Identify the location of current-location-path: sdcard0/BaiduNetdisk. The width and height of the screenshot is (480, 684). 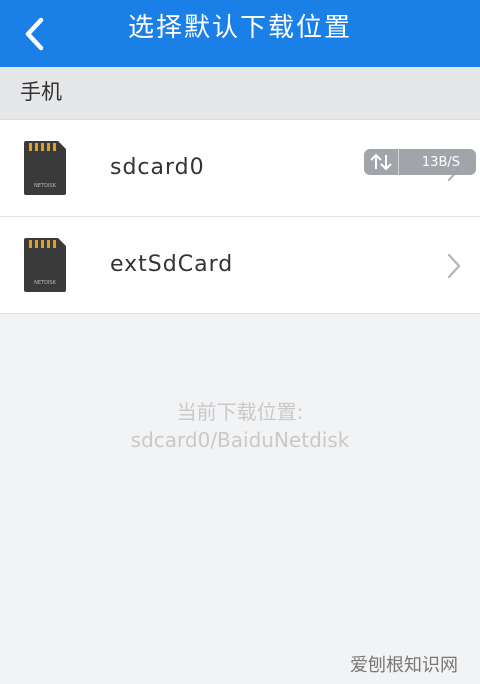
(240, 440).